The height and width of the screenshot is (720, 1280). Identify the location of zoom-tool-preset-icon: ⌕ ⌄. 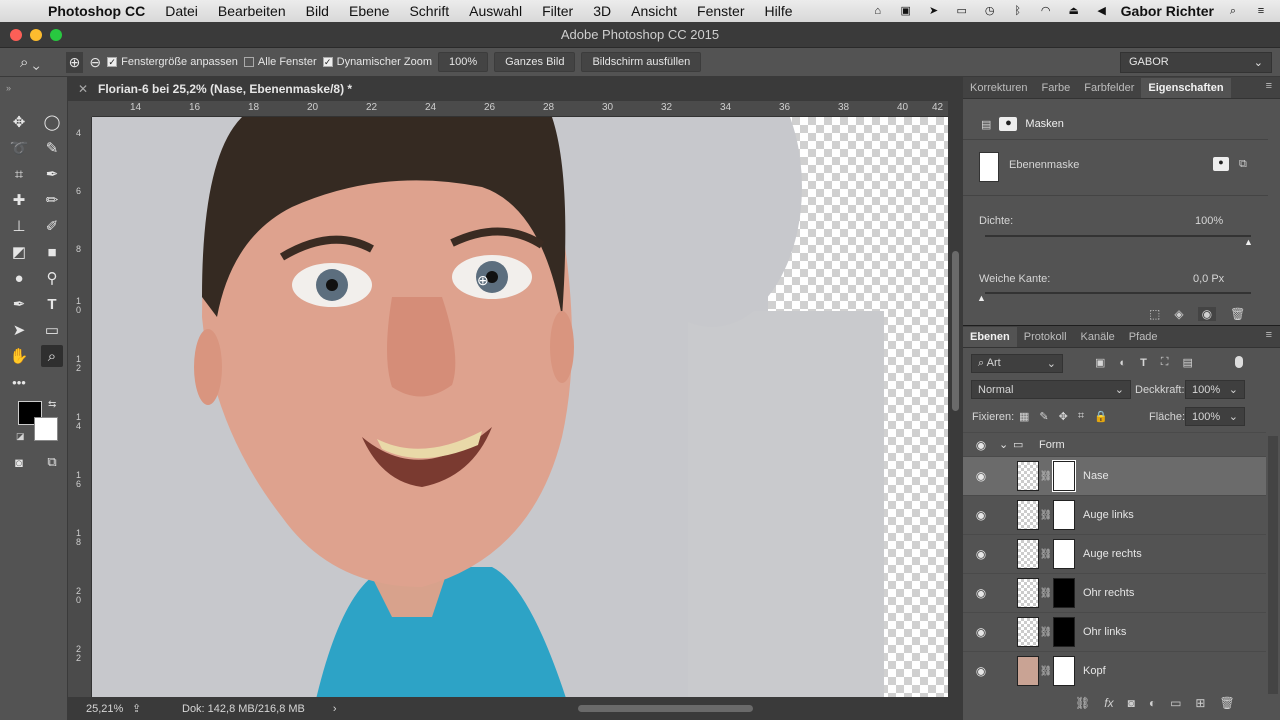
(30, 62).